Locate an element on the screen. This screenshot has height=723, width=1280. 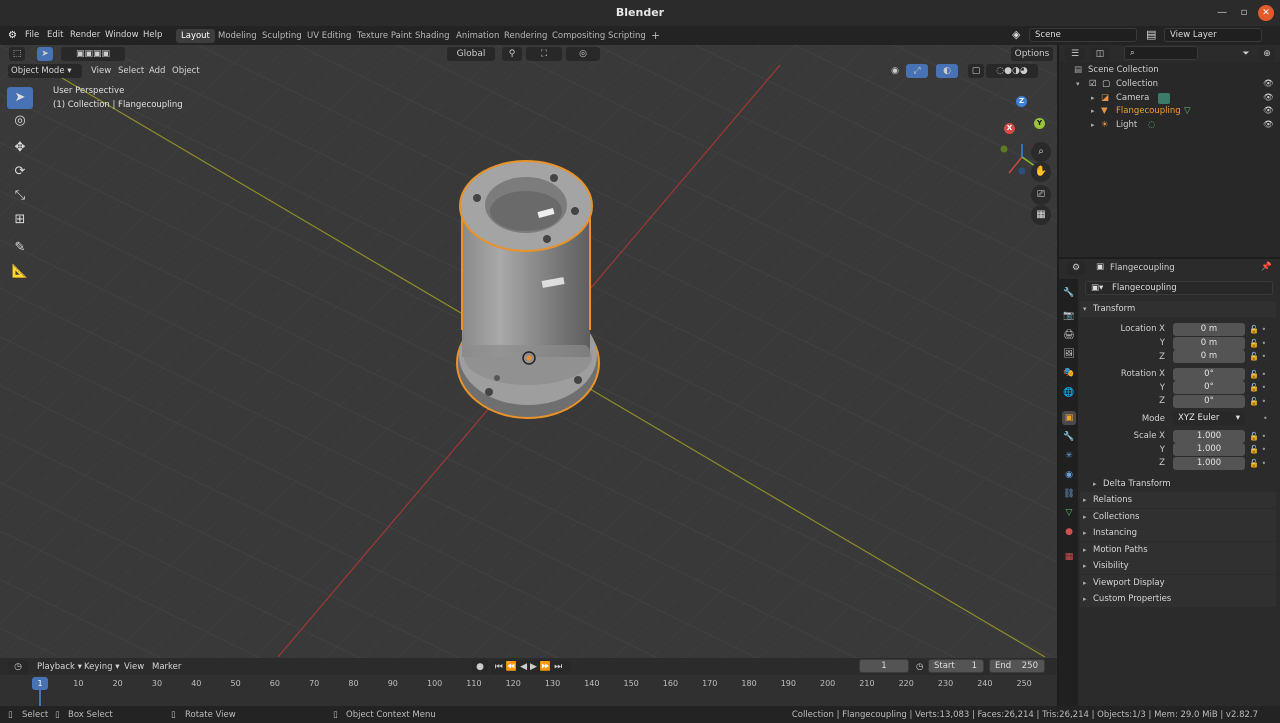
options-dropdown: Options is located at coordinates (1032, 54).